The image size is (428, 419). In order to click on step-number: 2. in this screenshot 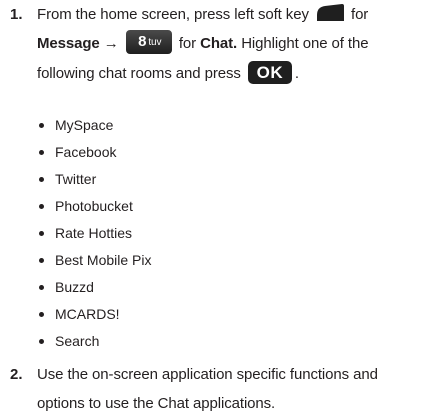, I will do `click(16, 374)`.